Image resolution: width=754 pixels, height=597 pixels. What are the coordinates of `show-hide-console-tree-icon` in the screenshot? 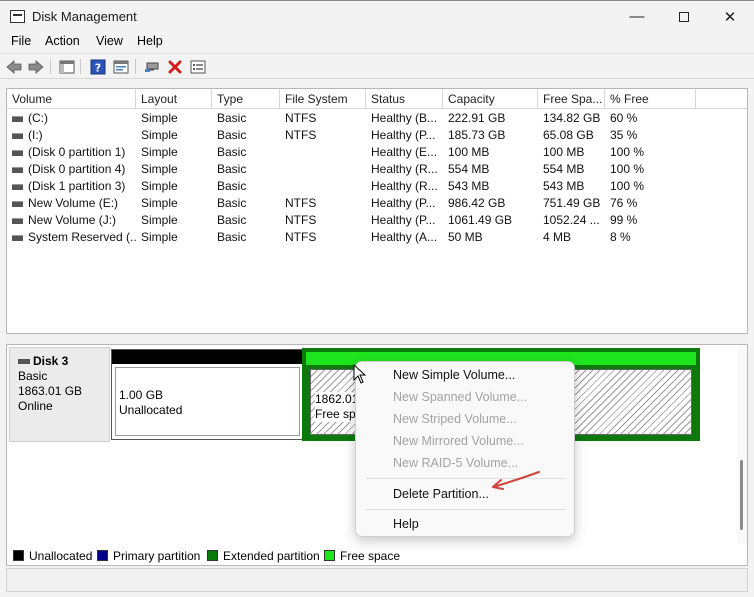 It's located at (67, 66).